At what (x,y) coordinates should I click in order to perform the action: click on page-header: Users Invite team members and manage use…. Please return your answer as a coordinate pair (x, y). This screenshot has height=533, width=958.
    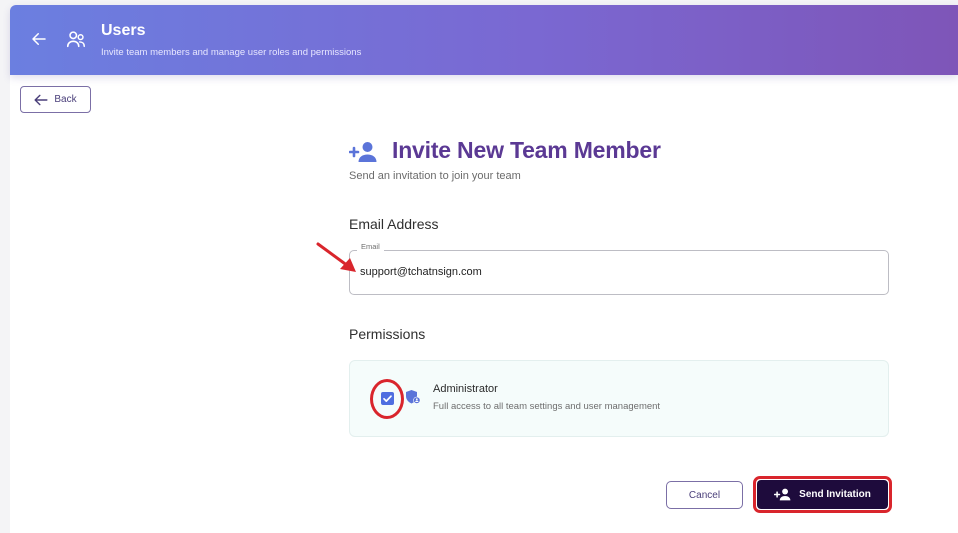
    Looking at the image, I should click on (484, 40).